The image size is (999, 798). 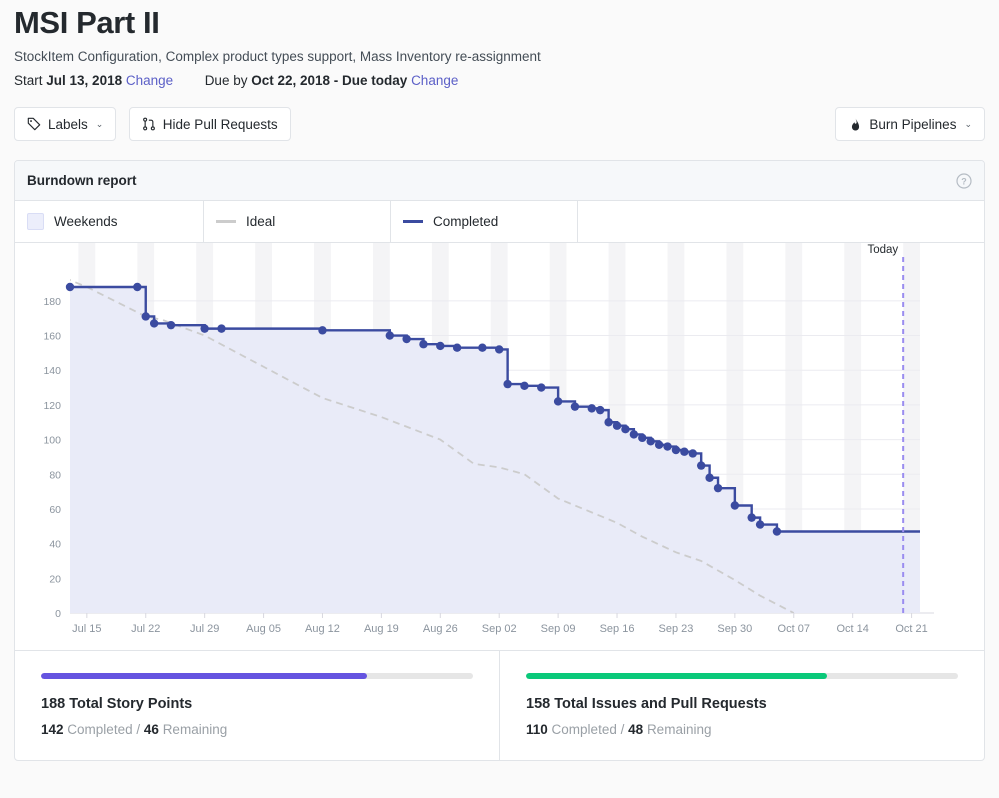 What do you see at coordinates (55, 579) in the screenshot?
I see `svg-text: 20` at bounding box center [55, 579].